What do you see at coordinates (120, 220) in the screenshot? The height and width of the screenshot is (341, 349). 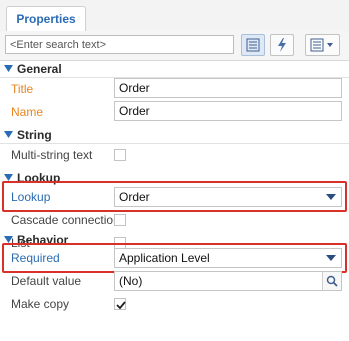 I see `cascade-connection-checkbox` at bounding box center [120, 220].